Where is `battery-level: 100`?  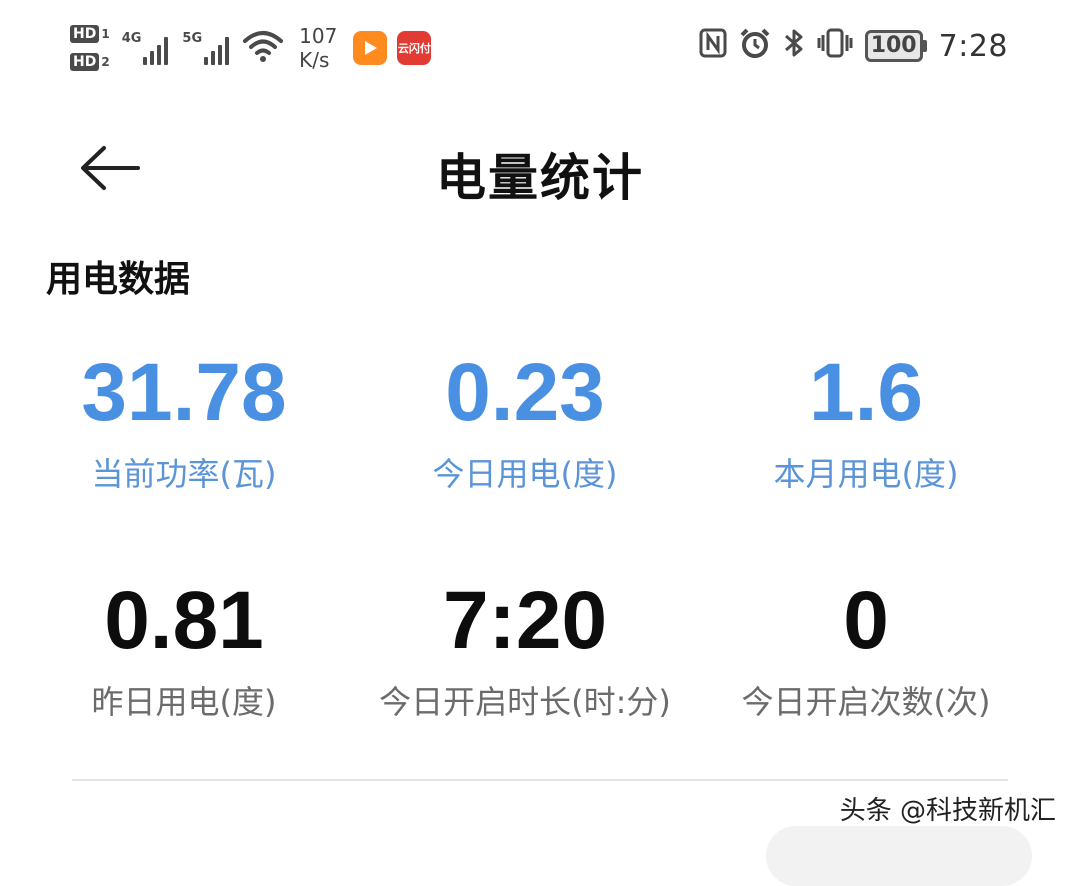
battery-level: 100 is located at coordinates (893, 46).